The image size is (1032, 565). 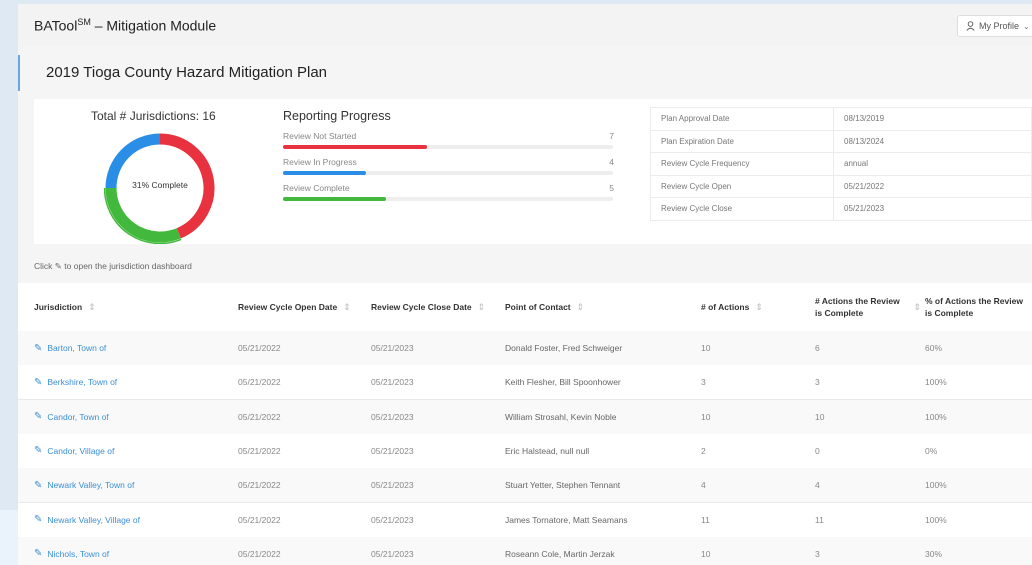 What do you see at coordinates (999, 26) in the screenshot?
I see `my-profile-label: My Profile` at bounding box center [999, 26].